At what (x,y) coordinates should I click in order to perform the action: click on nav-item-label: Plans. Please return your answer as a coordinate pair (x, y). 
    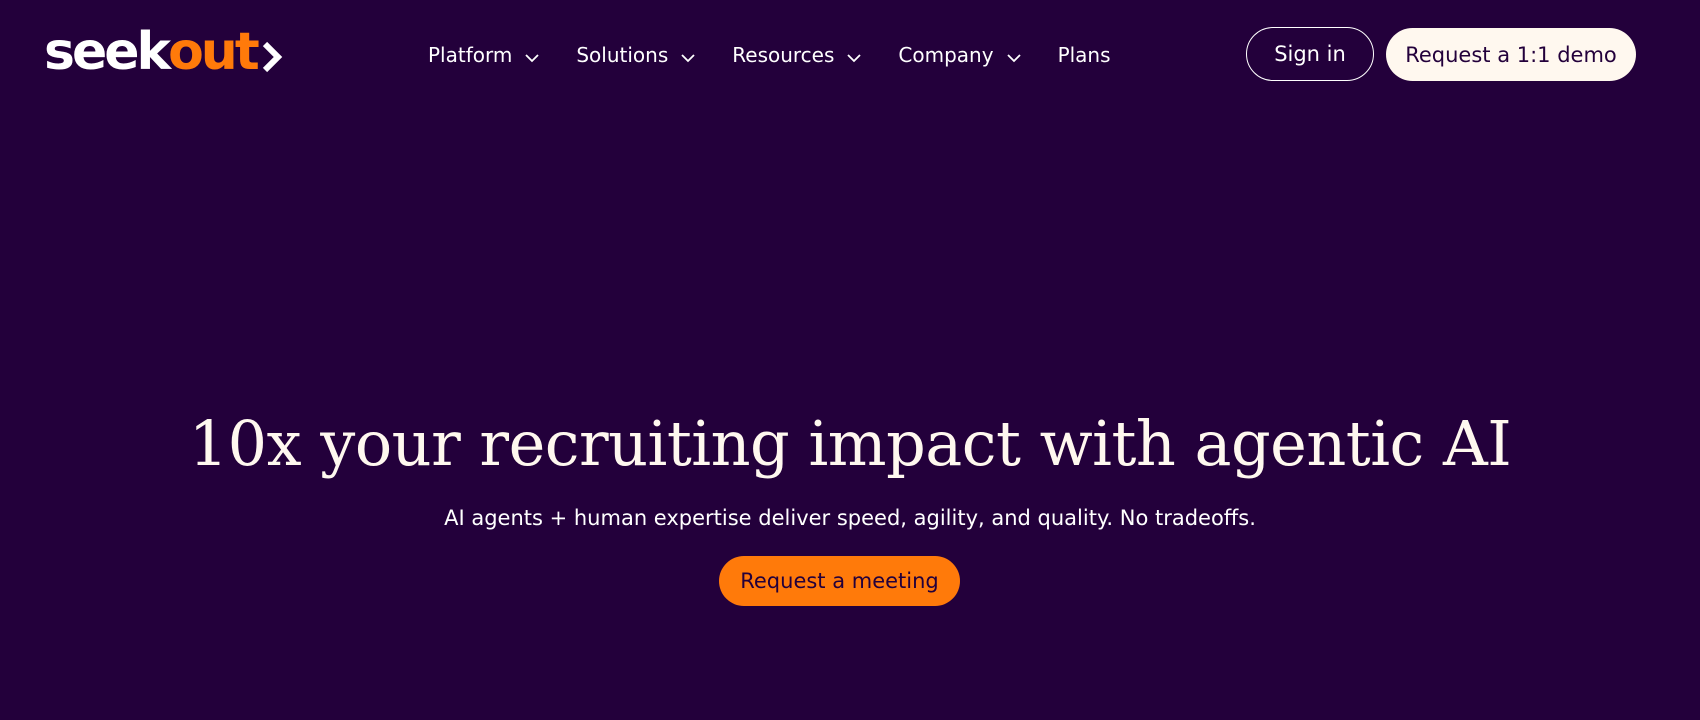
    Looking at the image, I should click on (1084, 55).